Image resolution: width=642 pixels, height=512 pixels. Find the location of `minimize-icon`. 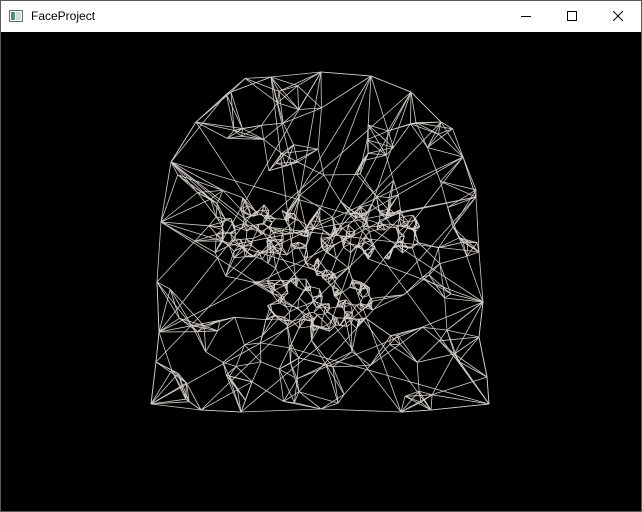

minimize-icon is located at coordinates (526, 17).